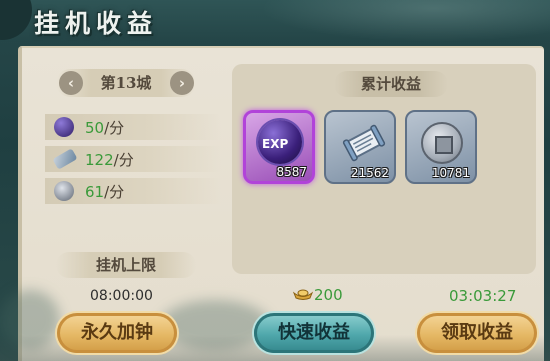 Image resolution: width=550 pixels, height=361 pixels. Describe the element at coordinates (391, 84) in the screenshot. I see `rewards-heading: 累计收益` at that location.